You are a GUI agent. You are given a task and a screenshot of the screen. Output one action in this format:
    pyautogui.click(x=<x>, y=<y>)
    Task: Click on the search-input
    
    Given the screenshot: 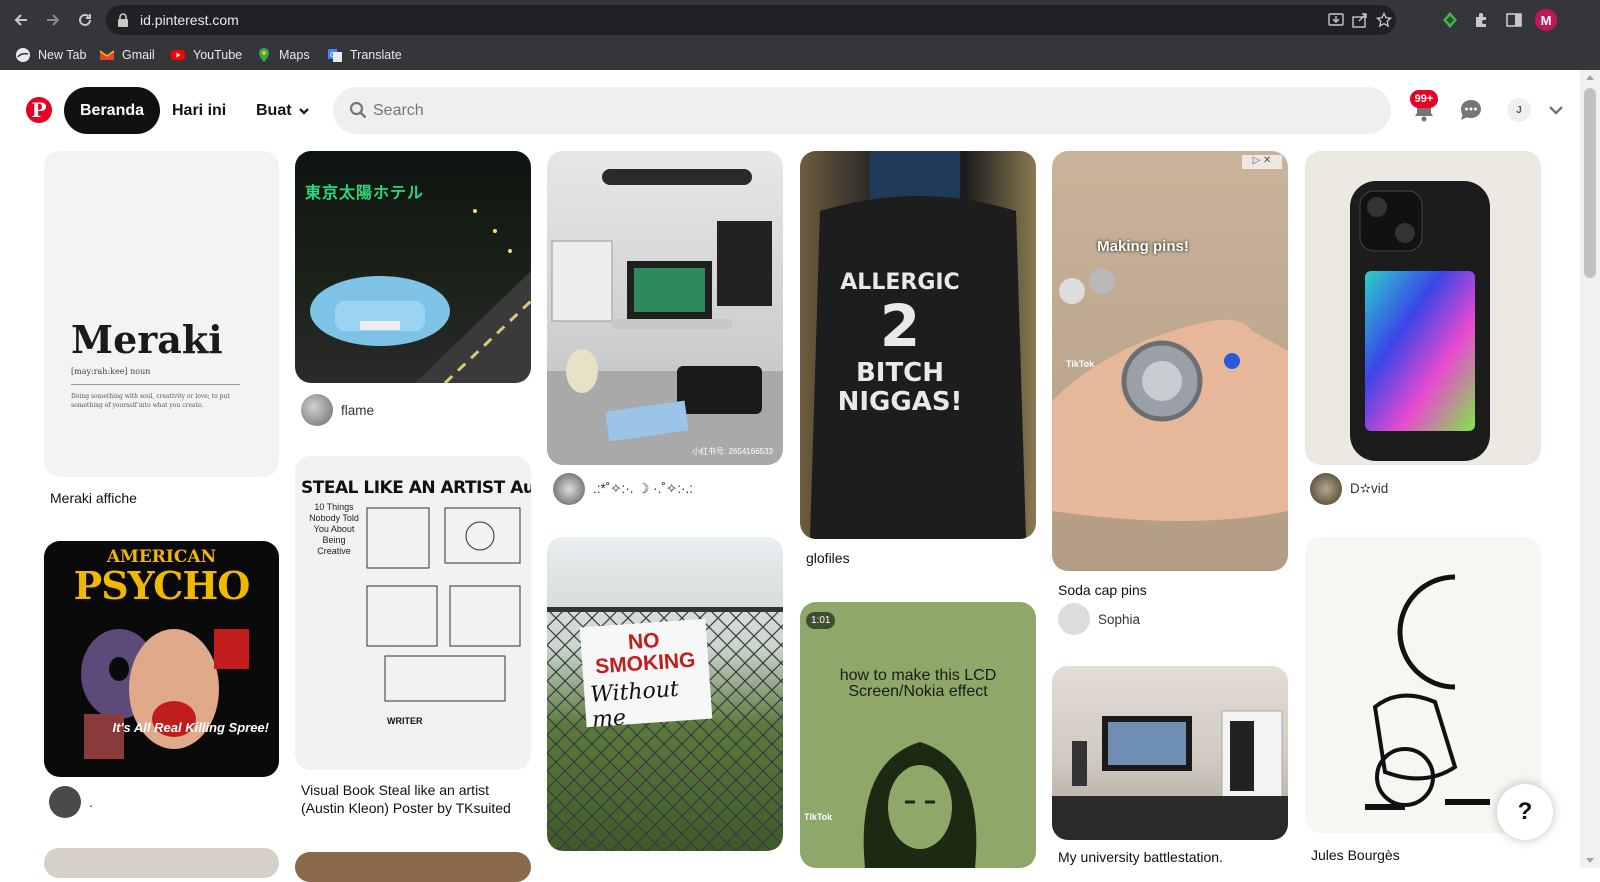 What is the action you would take?
    pyautogui.click(x=873, y=110)
    